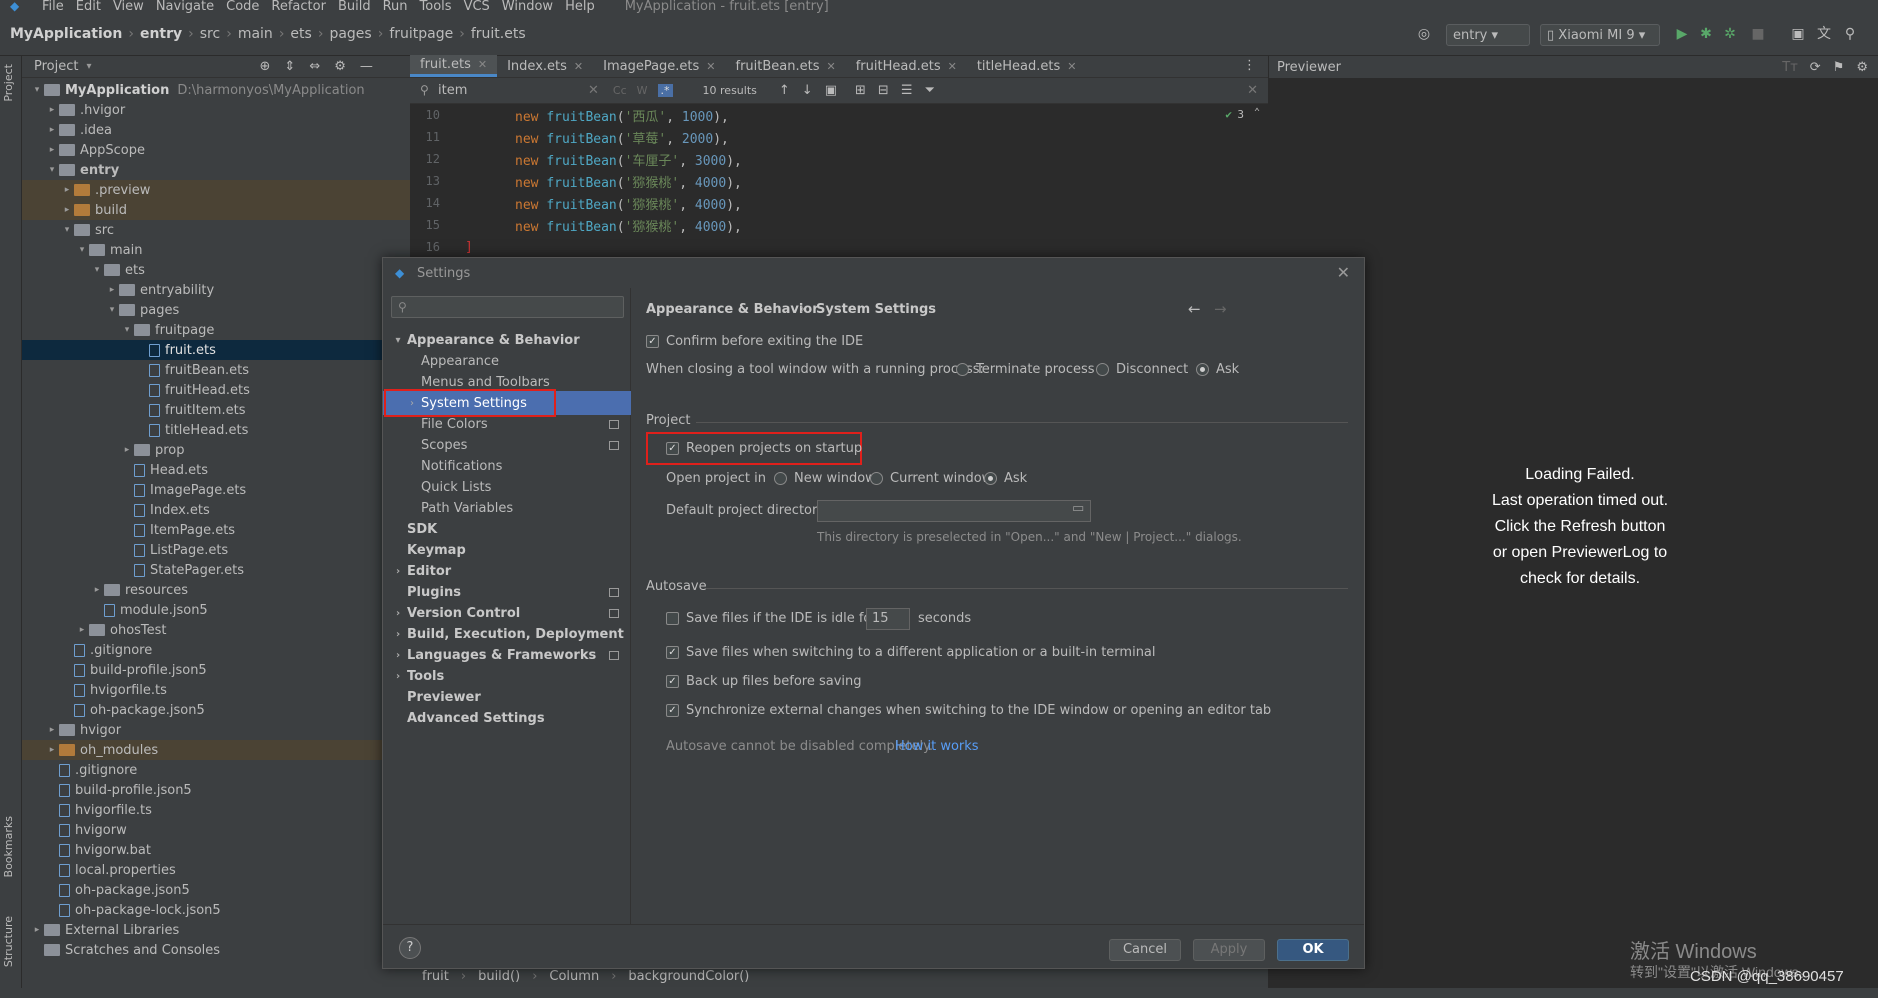 The height and width of the screenshot is (998, 1878). I want to click on menu-navigate: Navigate, so click(185, 6).